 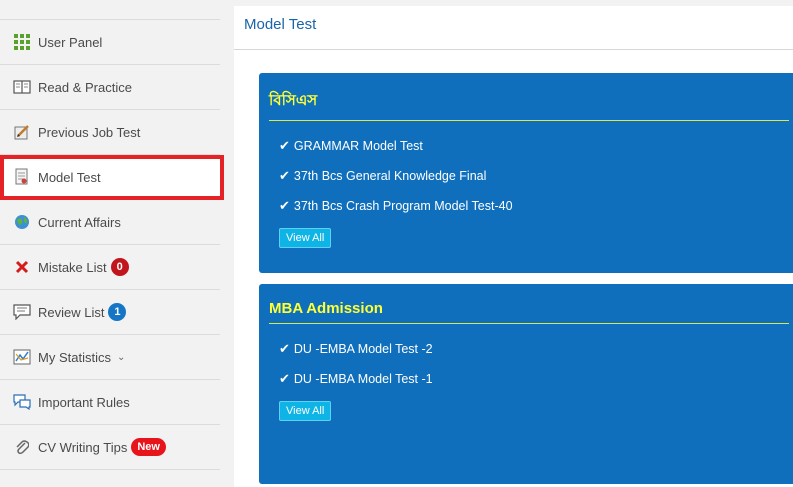 I want to click on test-link: ✔ DU -EMBA Model Test -1, so click(x=529, y=379).